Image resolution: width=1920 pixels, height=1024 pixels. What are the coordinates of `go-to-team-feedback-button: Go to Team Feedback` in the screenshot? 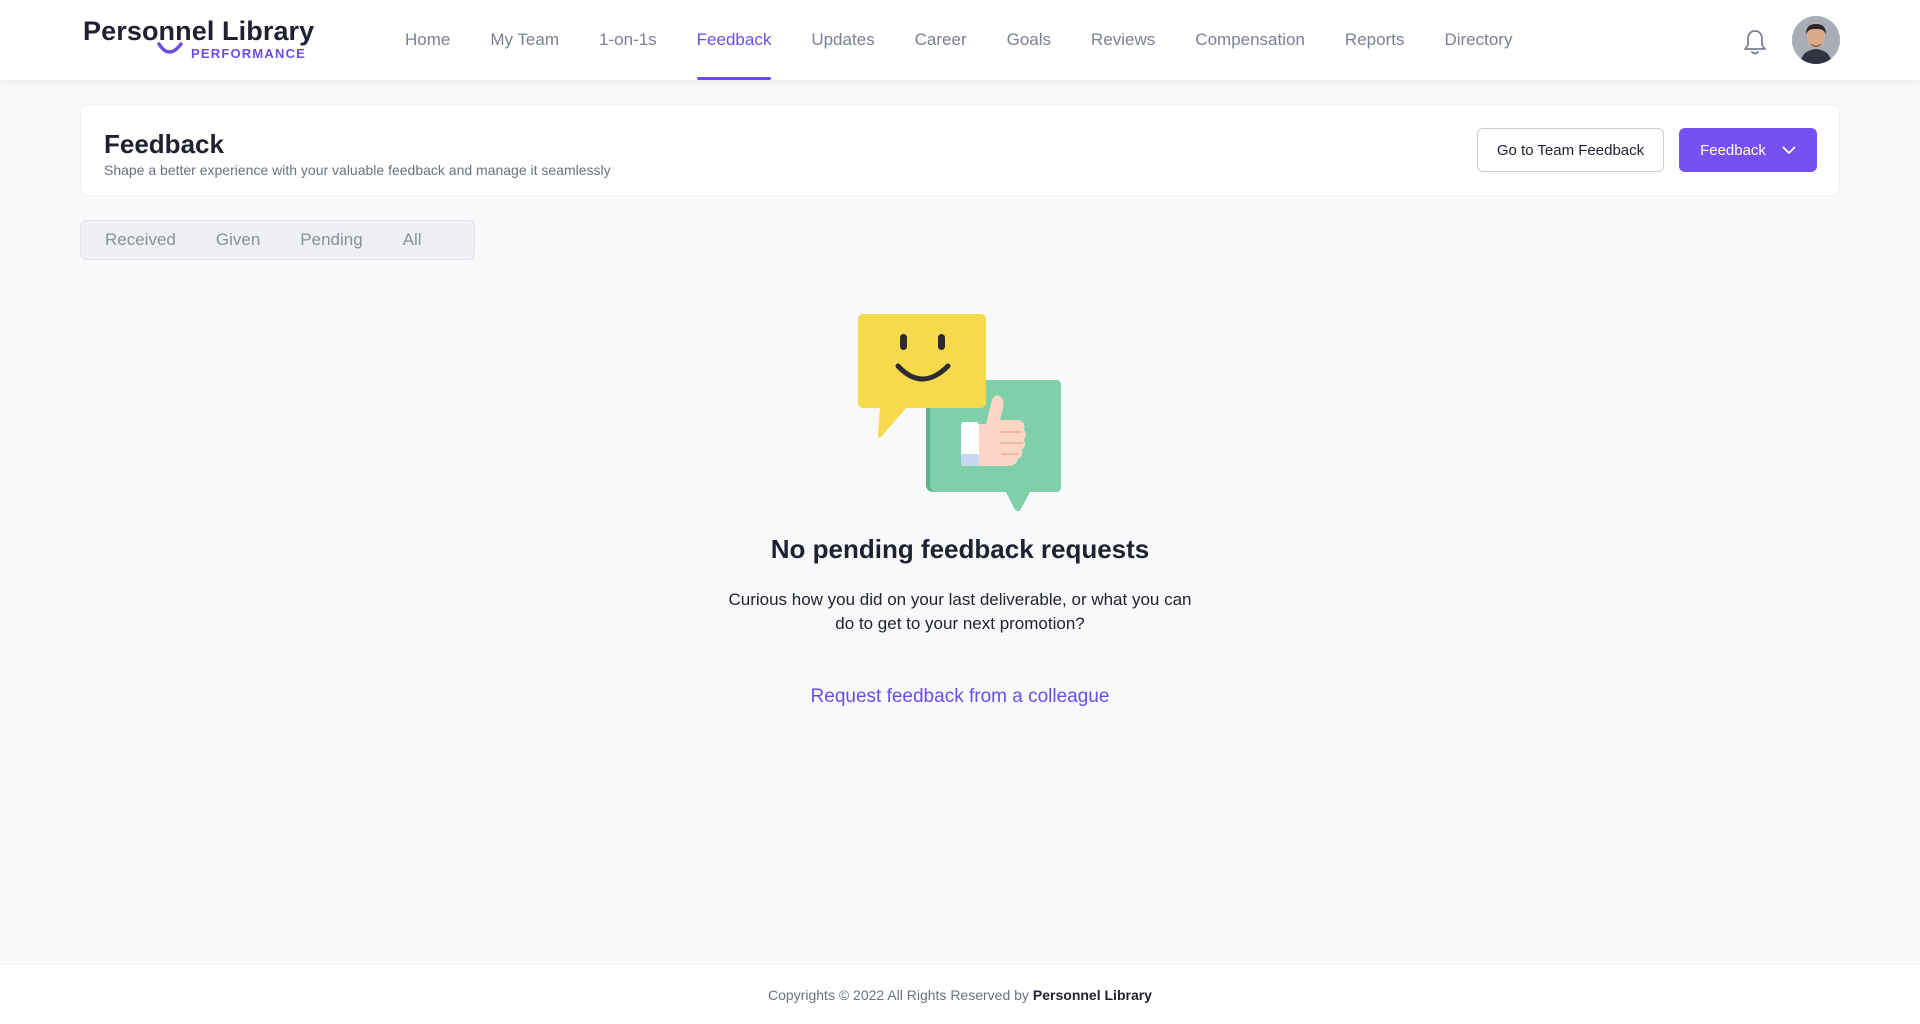 It's located at (1570, 150).